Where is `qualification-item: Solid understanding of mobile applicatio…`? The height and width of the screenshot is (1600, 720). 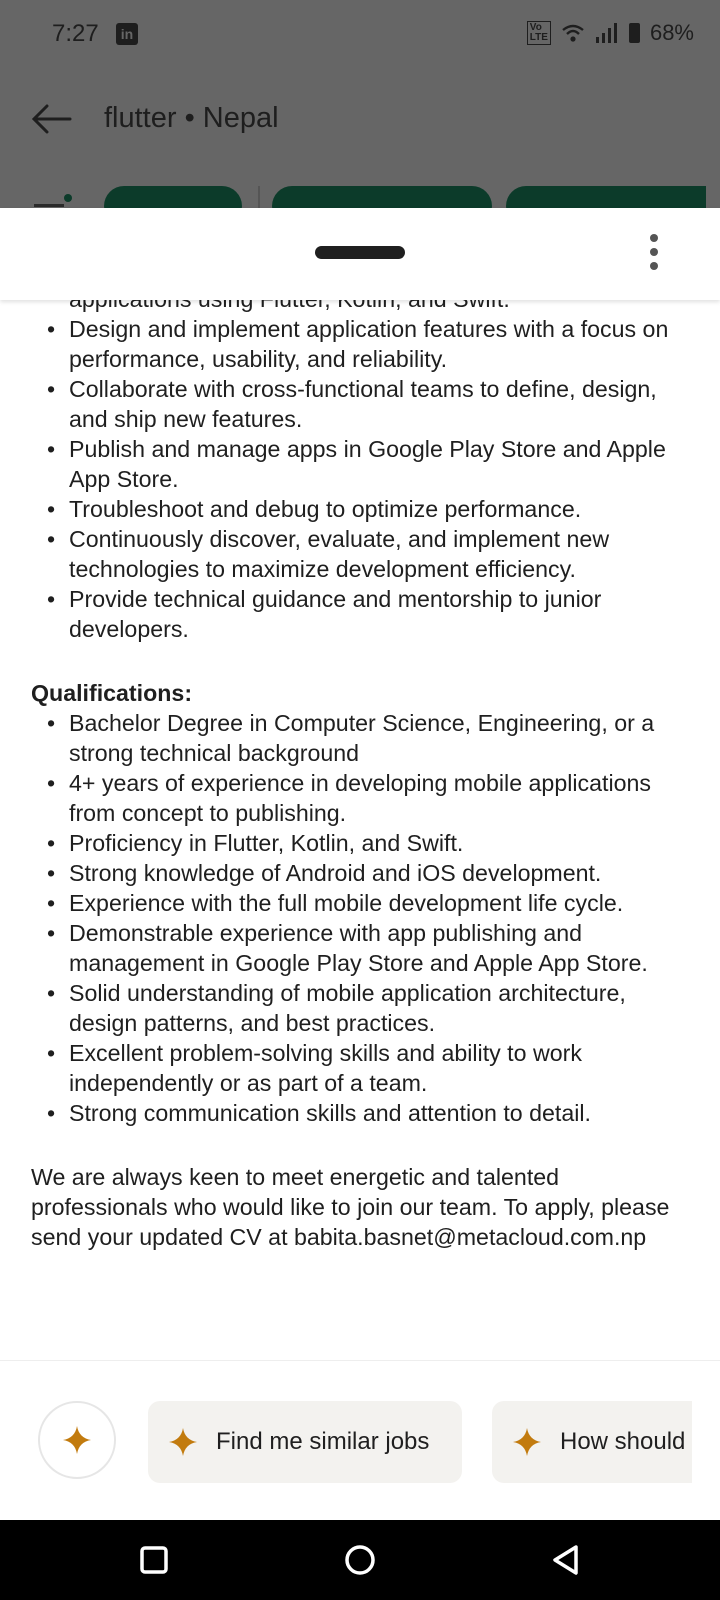
qualification-item: Solid understanding of mobile applicatio… is located at coordinates (361, 1008).